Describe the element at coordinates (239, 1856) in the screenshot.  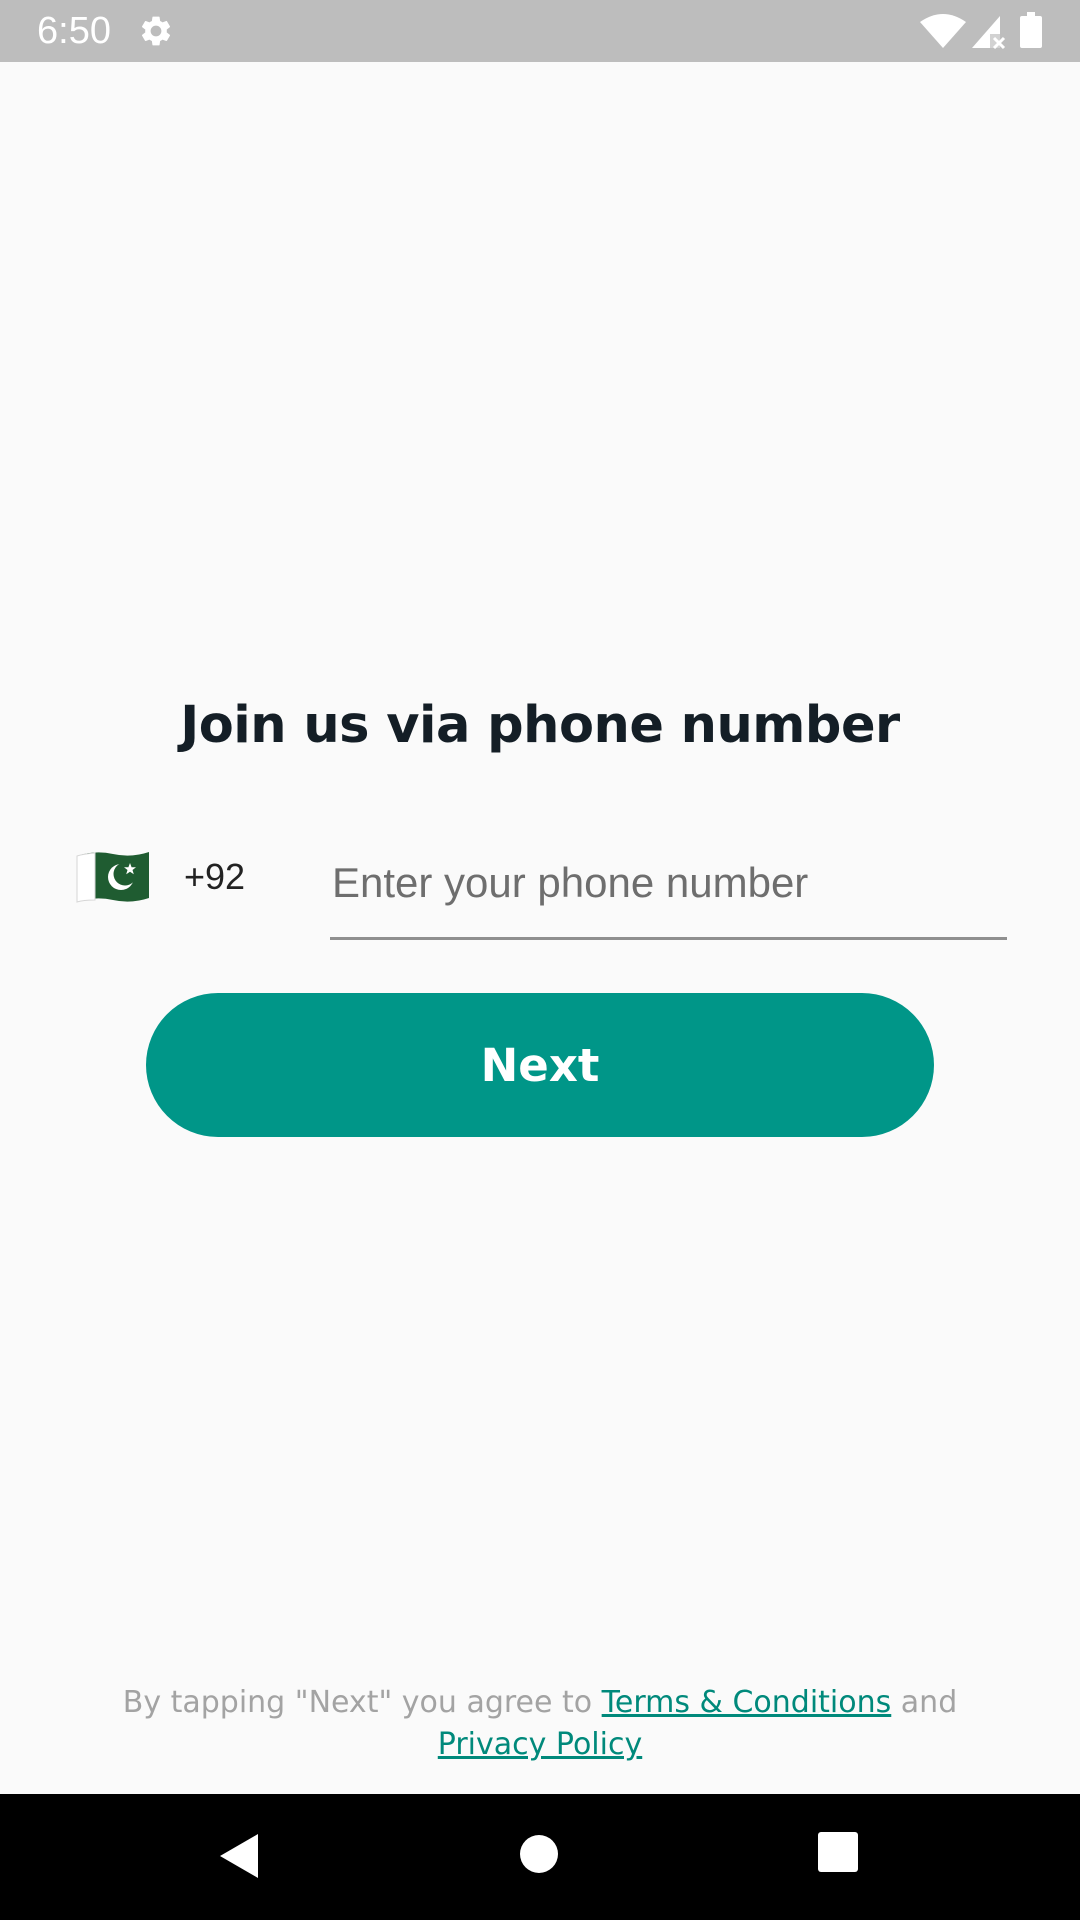
I see `back-icon` at that location.